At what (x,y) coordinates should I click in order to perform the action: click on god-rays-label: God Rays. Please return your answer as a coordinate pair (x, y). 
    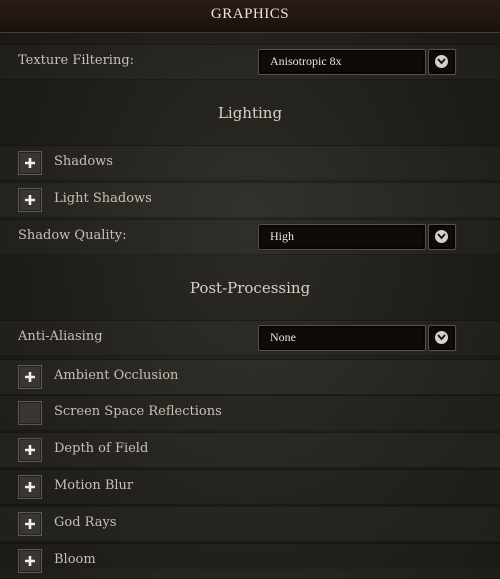
    Looking at the image, I should click on (85, 522).